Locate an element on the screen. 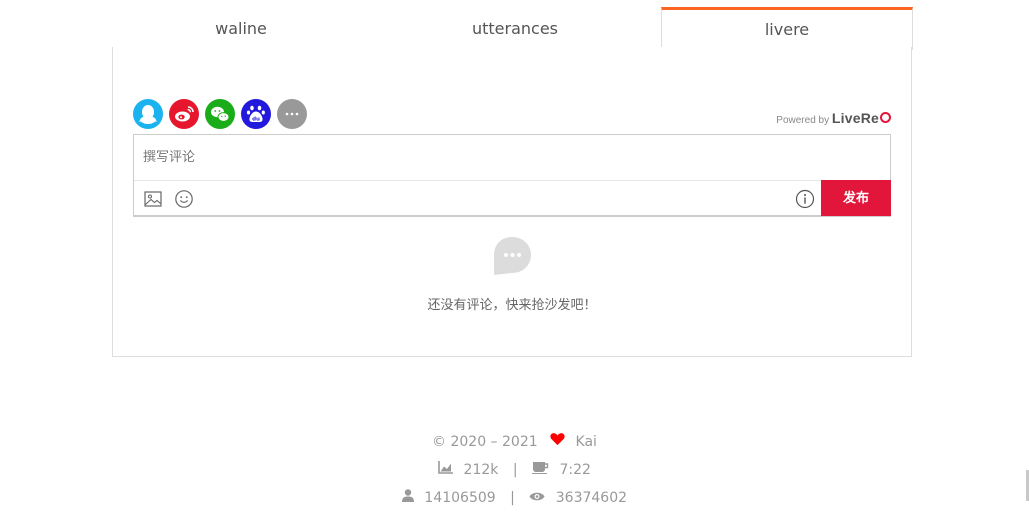  powered-by-label: Powered by is located at coordinates (803, 120).